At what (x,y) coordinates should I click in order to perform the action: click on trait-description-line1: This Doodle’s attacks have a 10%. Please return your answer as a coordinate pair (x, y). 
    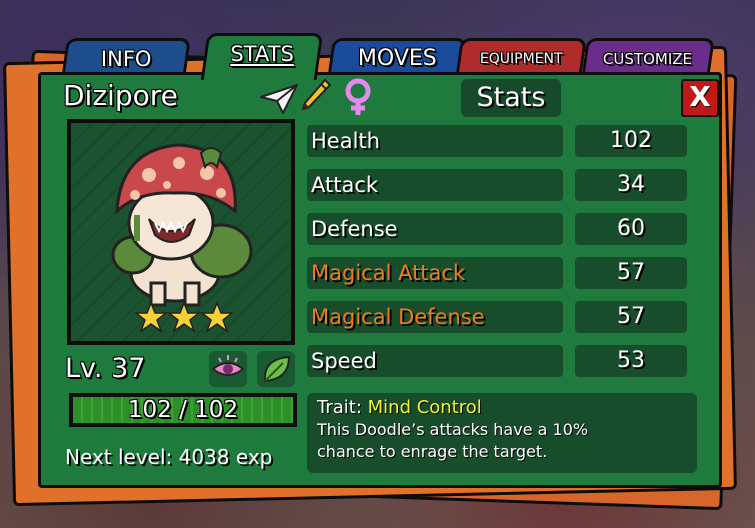
    Looking at the image, I should click on (453, 429).